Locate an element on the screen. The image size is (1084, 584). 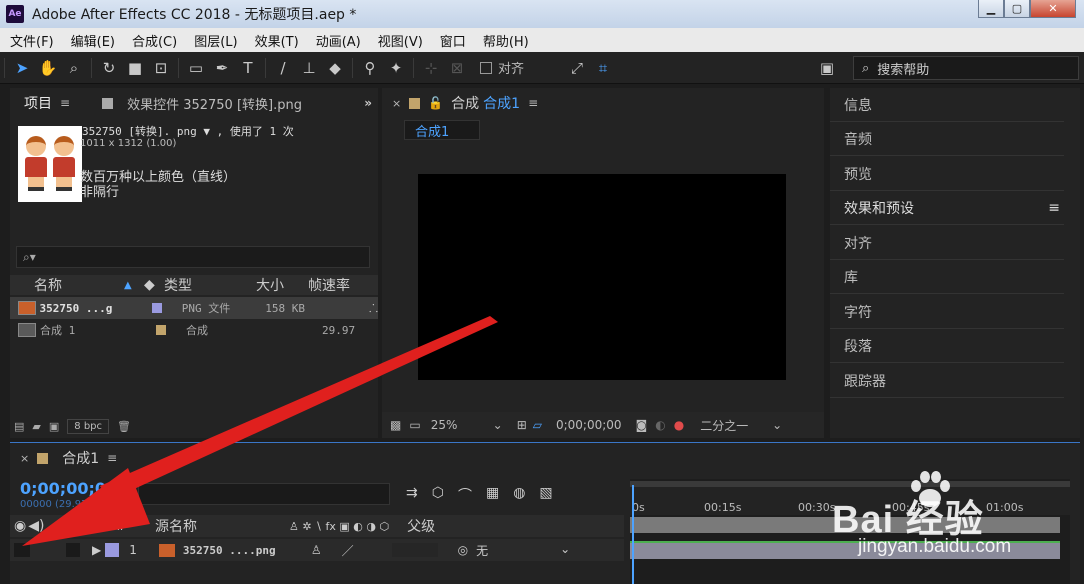
motion-blur-icon: ◍ is located at coordinates (519, 495).